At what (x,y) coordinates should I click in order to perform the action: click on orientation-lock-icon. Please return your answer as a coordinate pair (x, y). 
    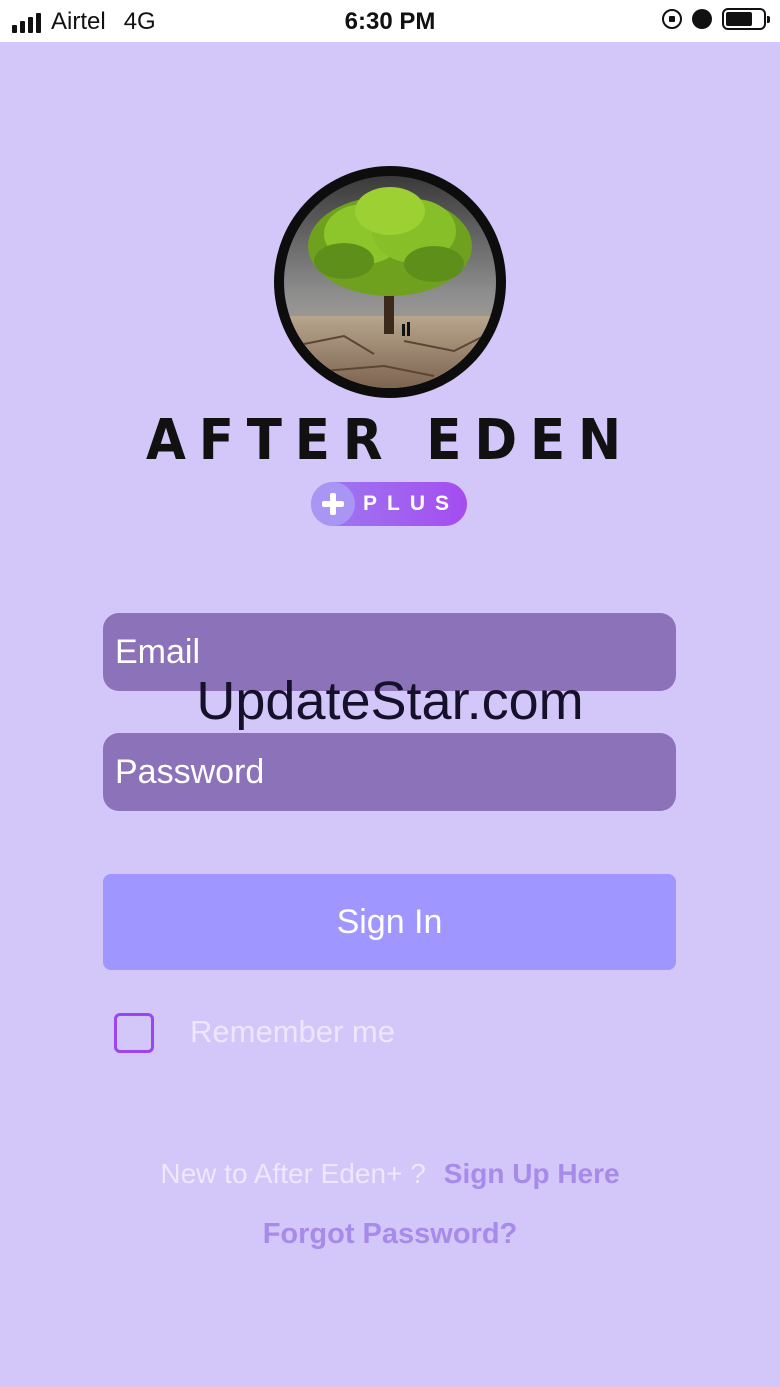
    Looking at the image, I should click on (672, 19).